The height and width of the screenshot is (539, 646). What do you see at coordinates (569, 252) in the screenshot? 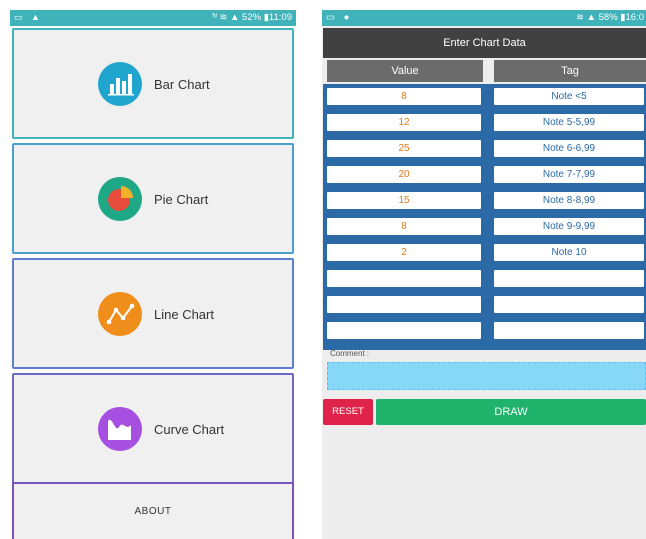
I see `tag-input: Note 10` at bounding box center [569, 252].